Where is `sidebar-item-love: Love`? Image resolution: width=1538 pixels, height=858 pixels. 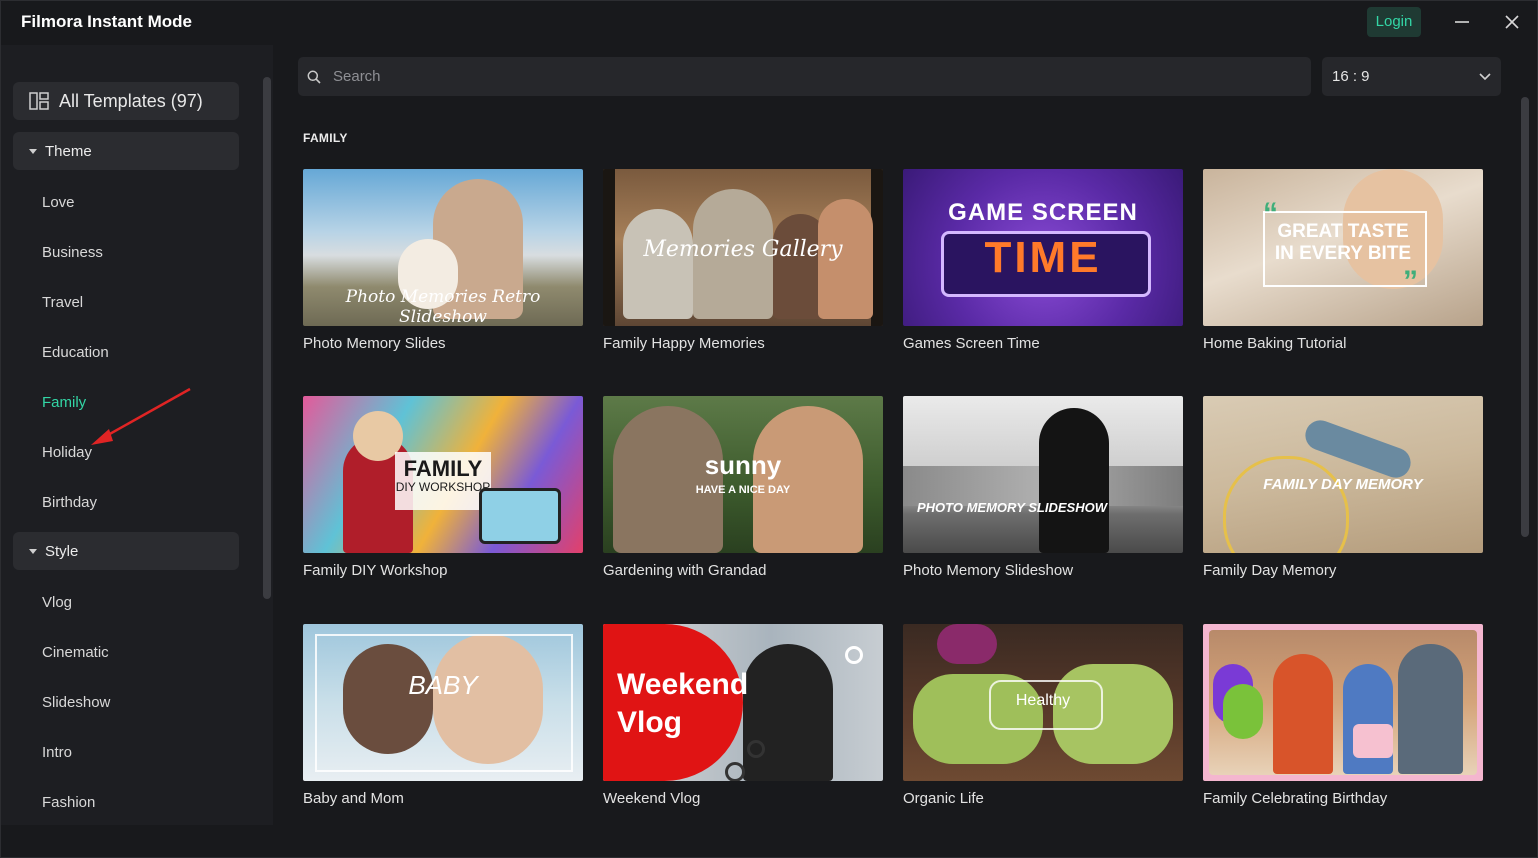 sidebar-item-love: Love is located at coordinates (58, 203).